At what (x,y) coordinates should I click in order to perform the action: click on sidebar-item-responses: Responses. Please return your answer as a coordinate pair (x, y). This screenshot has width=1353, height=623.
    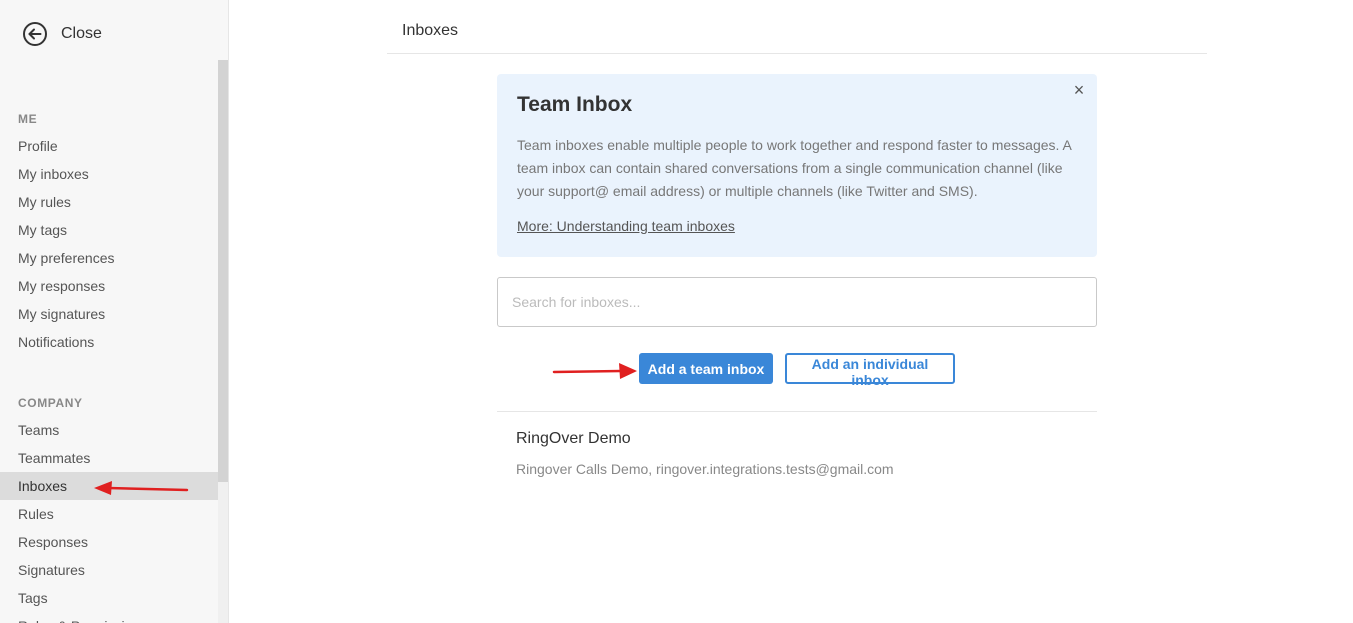
    Looking at the image, I should click on (109, 542).